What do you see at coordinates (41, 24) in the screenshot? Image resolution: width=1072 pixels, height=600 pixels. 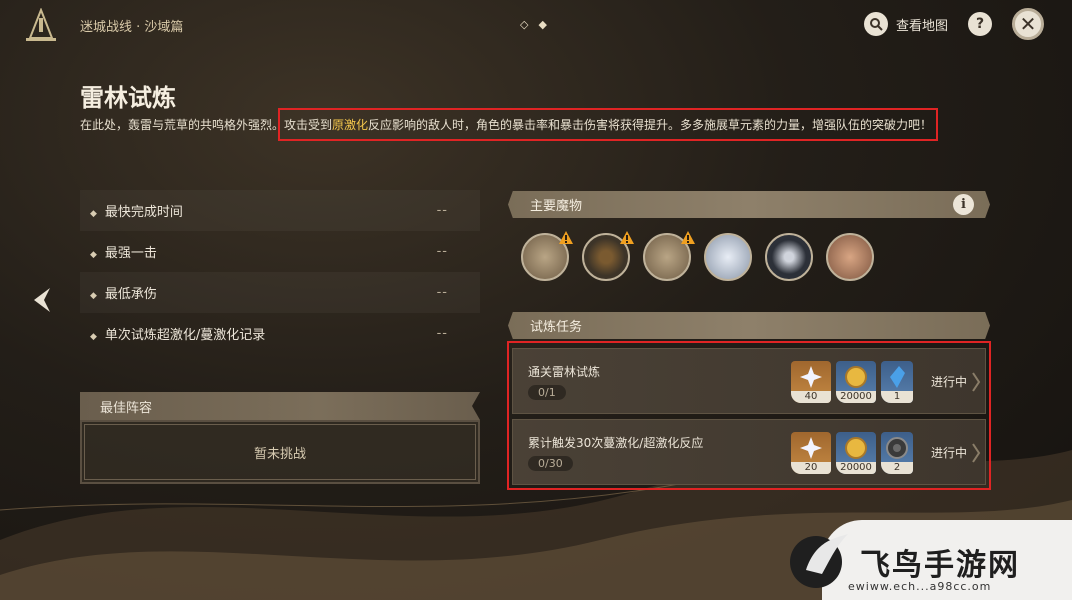 I see `event-emblem-icon` at bounding box center [41, 24].